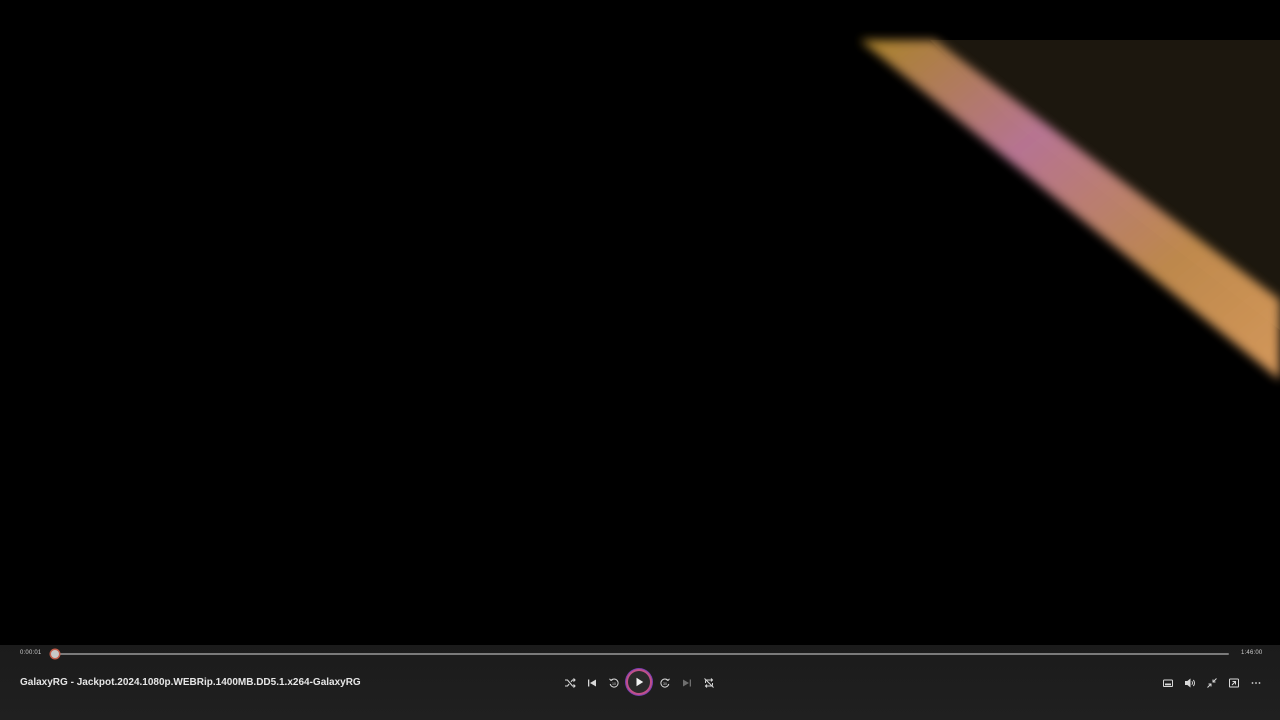 The image size is (1280, 720). I want to click on next-icon, so click(687, 683).